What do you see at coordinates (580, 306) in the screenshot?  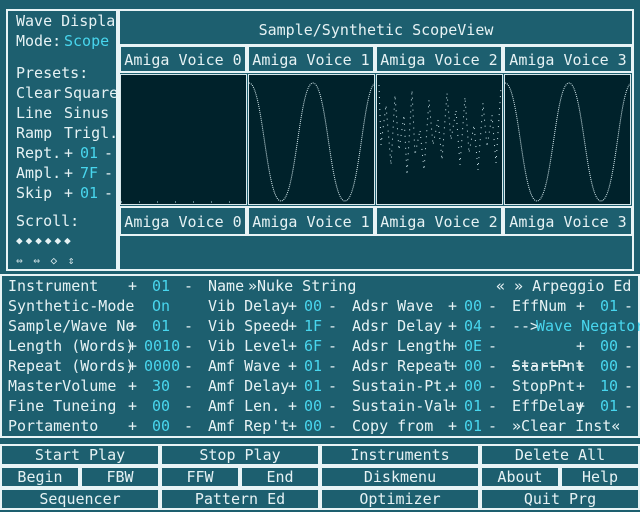 I see `effnum-plus-button: +` at bounding box center [580, 306].